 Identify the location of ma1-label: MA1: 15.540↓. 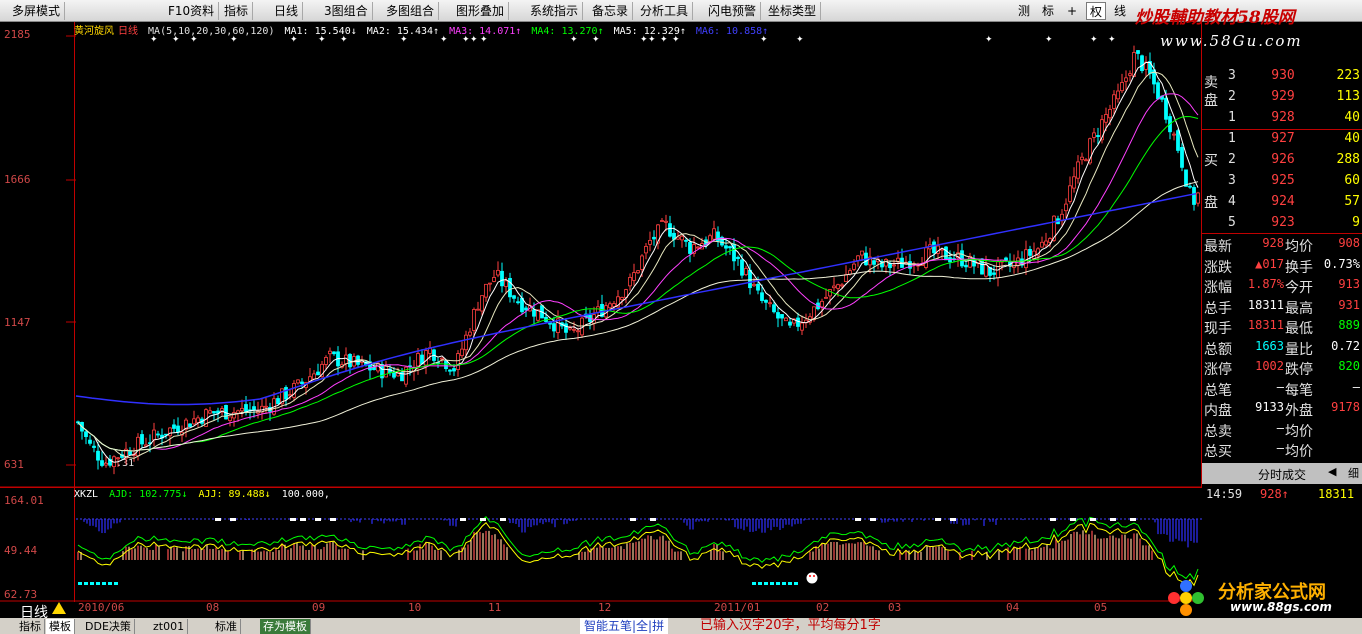
(320, 31).